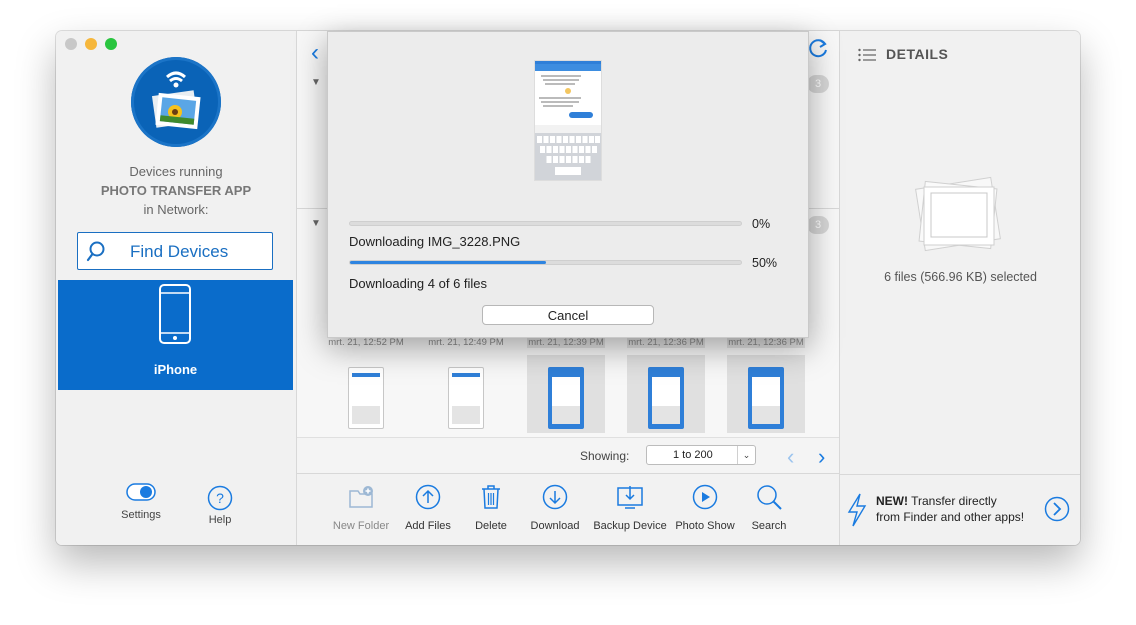  Describe the element at coordinates (566, 342) in the screenshot. I see `thumbnail-timestamp: mrt. 21, 12:39 PM` at that location.